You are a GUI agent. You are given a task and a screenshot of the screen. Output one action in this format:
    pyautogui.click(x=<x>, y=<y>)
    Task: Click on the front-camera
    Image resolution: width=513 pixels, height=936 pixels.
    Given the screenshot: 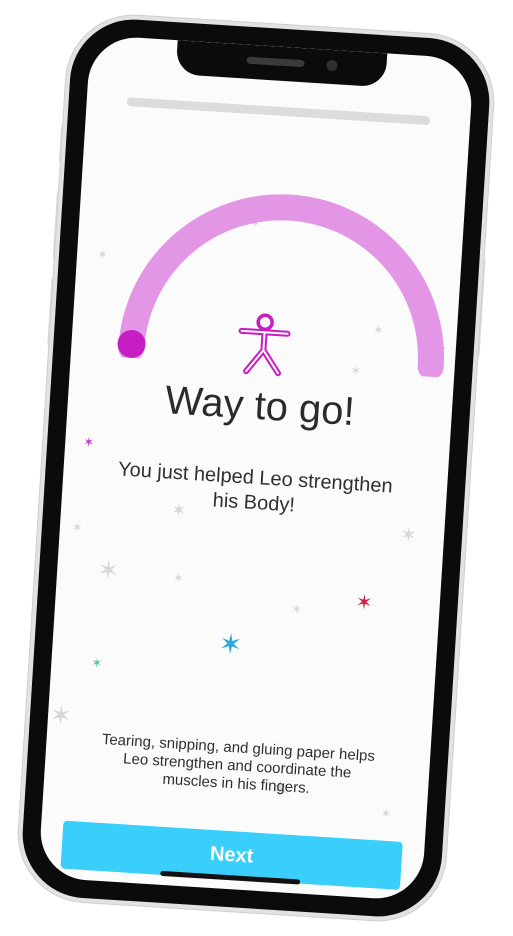 What is the action you would take?
    pyautogui.click(x=332, y=65)
    